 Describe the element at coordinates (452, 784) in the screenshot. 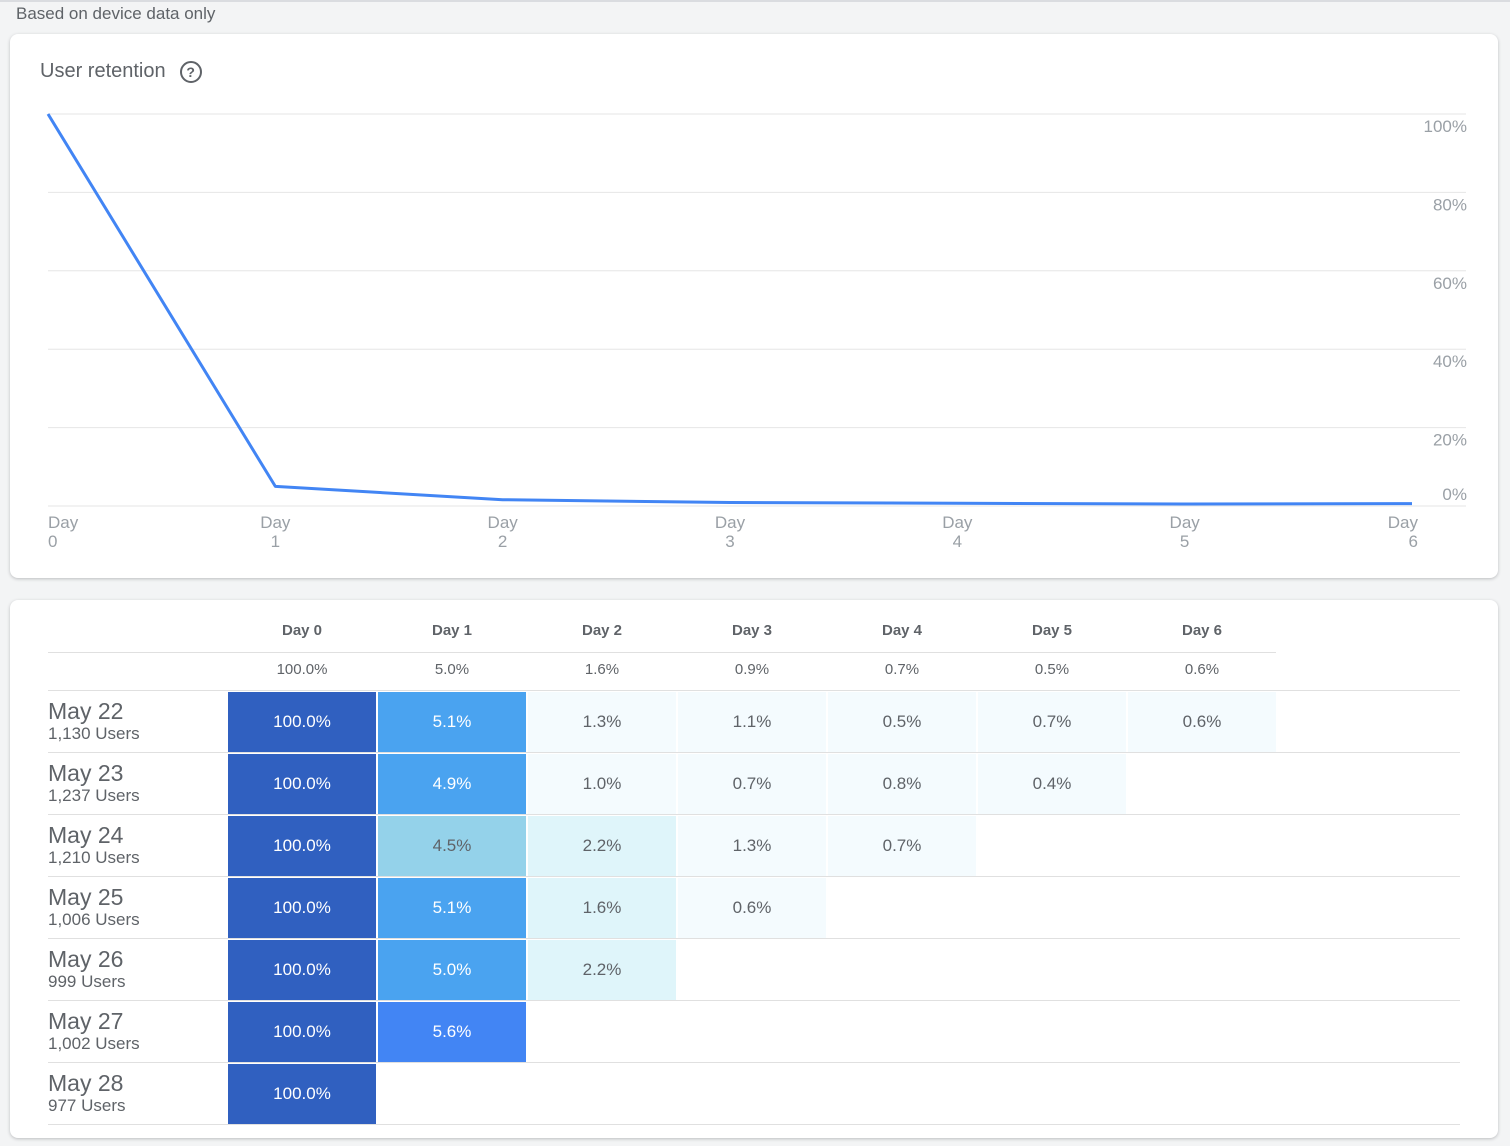

I see `retention-cell: 4.9%` at that location.